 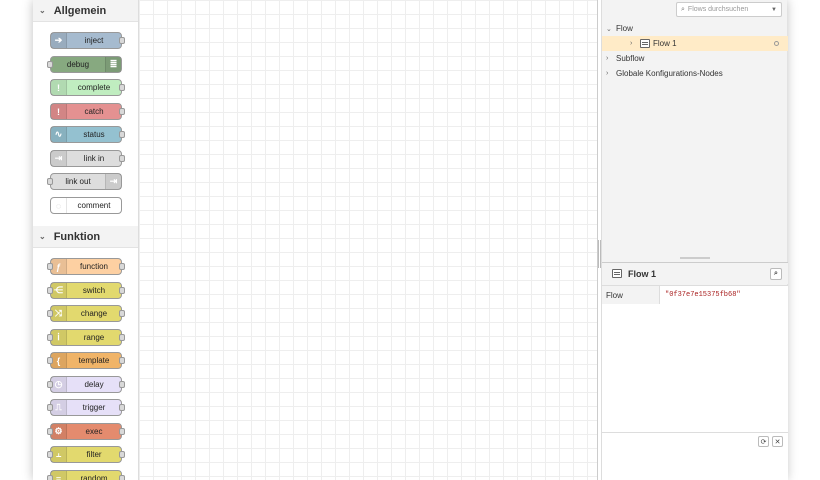 I want to click on tree-group-label: Globale Konfigurations-Nodes, so click(x=669, y=73).